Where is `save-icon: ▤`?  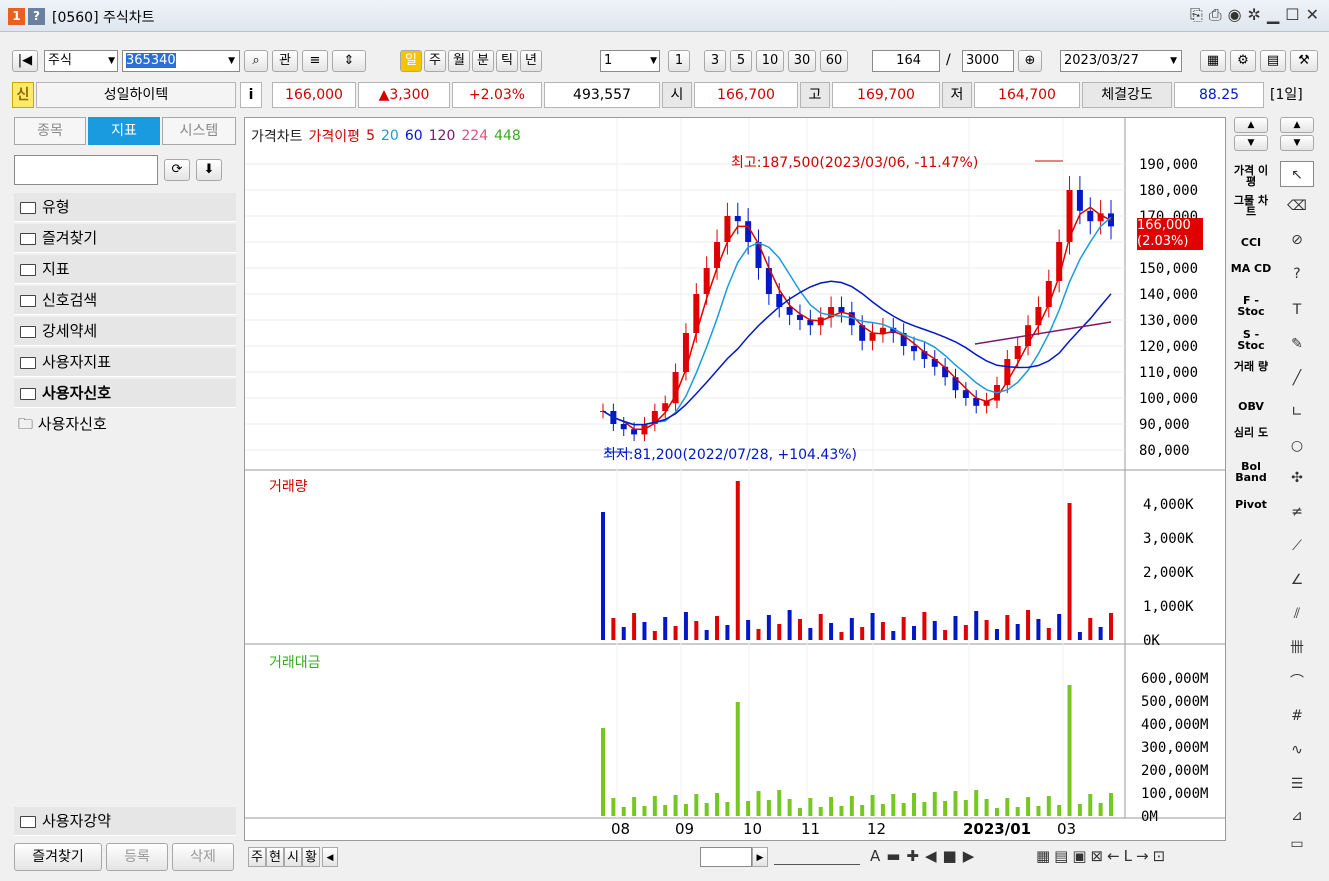 save-icon: ▤ is located at coordinates (1273, 61).